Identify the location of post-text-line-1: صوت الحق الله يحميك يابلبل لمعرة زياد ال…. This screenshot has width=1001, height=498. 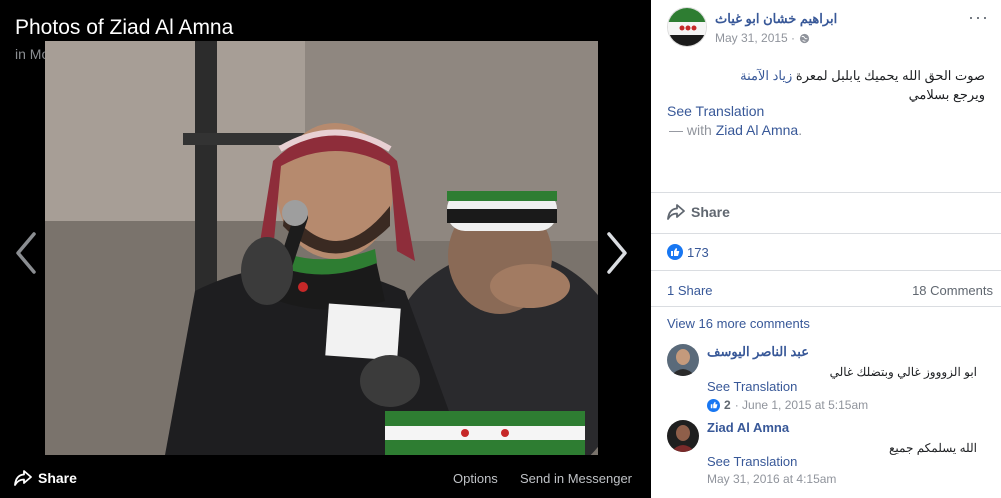
(826, 75).